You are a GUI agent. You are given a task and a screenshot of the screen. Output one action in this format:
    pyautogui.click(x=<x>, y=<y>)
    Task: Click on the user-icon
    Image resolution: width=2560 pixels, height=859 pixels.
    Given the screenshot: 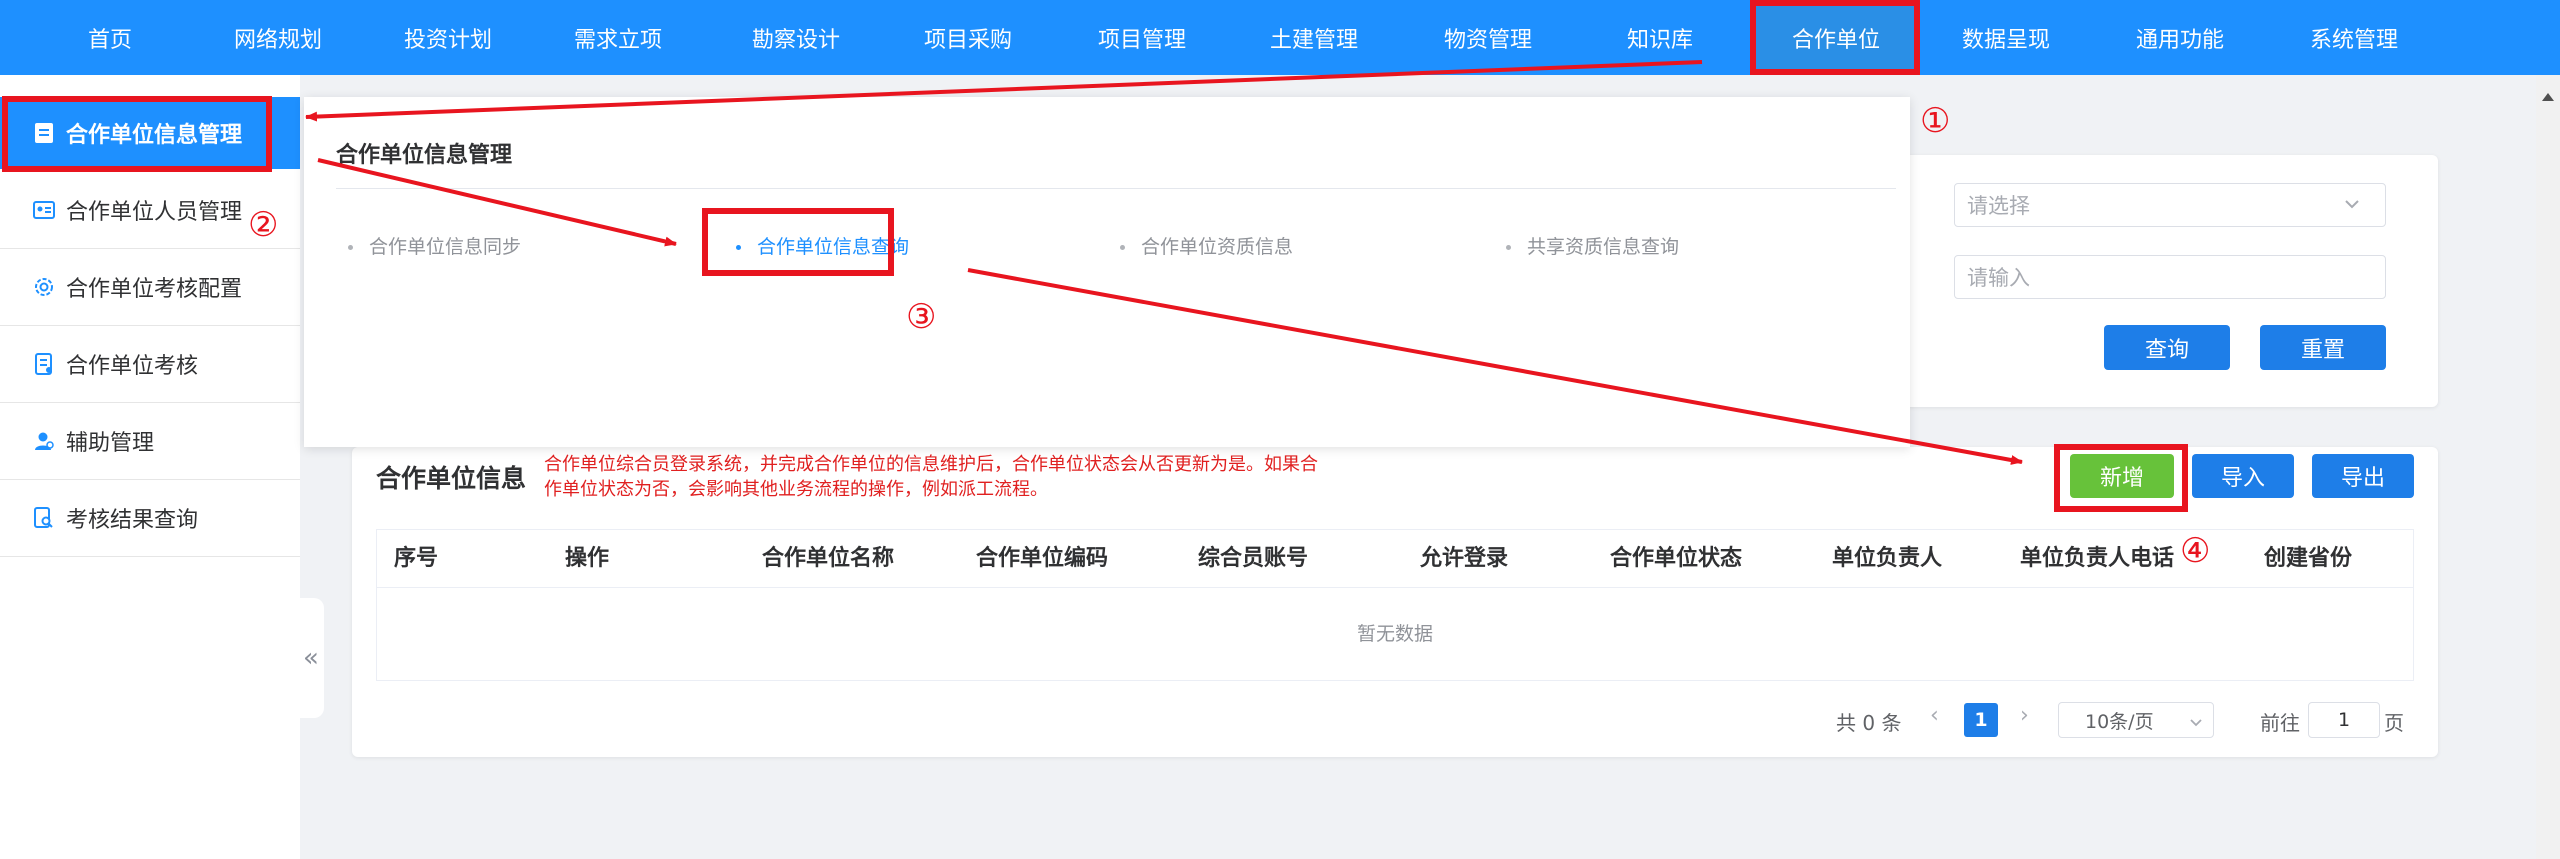 What is the action you would take?
    pyautogui.click(x=44, y=441)
    